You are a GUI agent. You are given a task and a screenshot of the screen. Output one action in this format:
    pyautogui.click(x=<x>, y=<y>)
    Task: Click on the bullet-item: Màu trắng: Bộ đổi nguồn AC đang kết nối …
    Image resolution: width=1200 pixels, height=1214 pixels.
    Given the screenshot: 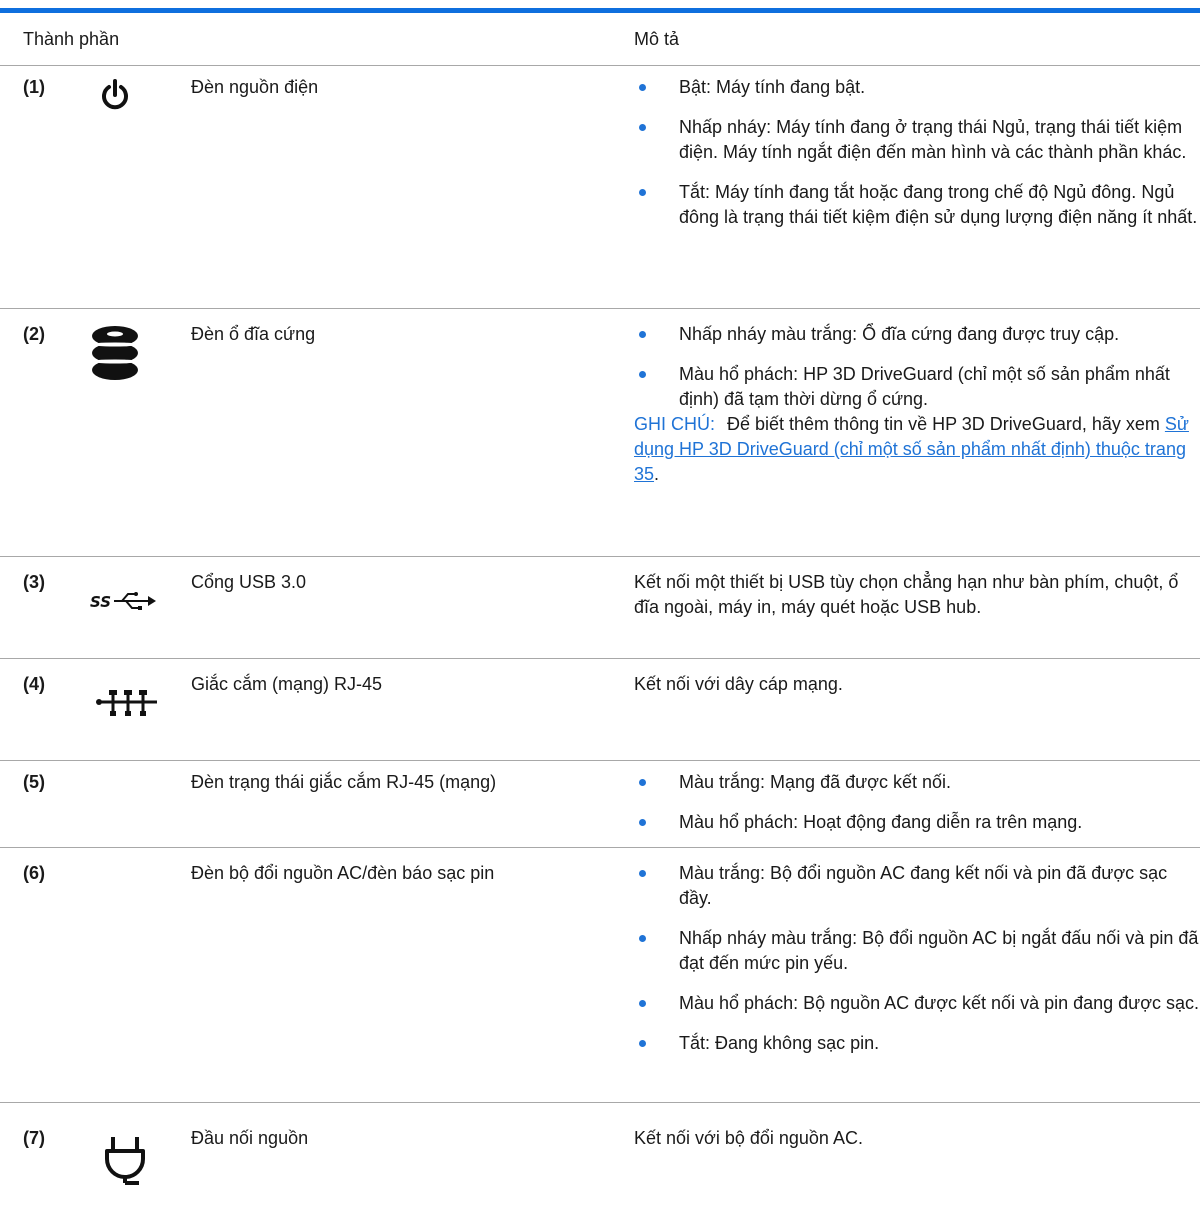 What is the action you would take?
    pyautogui.click(x=917, y=886)
    